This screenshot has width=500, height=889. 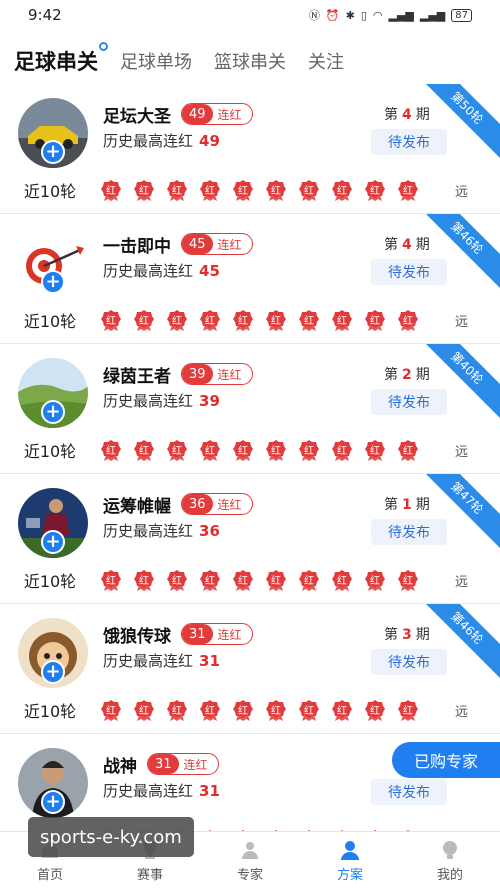 What do you see at coordinates (197, 244) in the screenshot?
I see `streak-count: 45` at bounding box center [197, 244].